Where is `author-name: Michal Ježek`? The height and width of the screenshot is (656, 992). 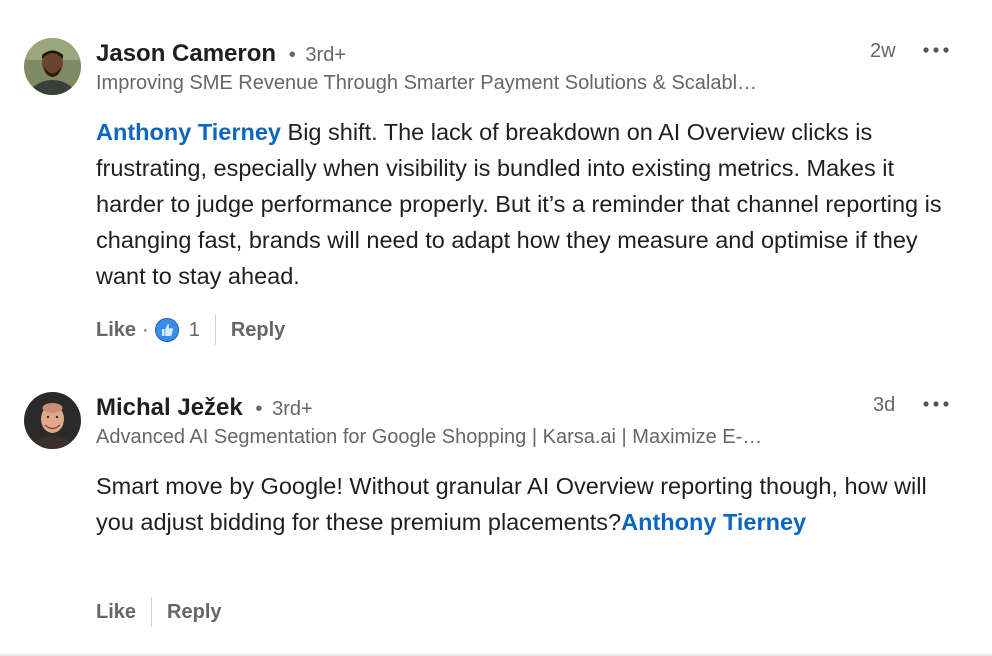
author-name: Michal Ježek is located at coordinates (169, 407).